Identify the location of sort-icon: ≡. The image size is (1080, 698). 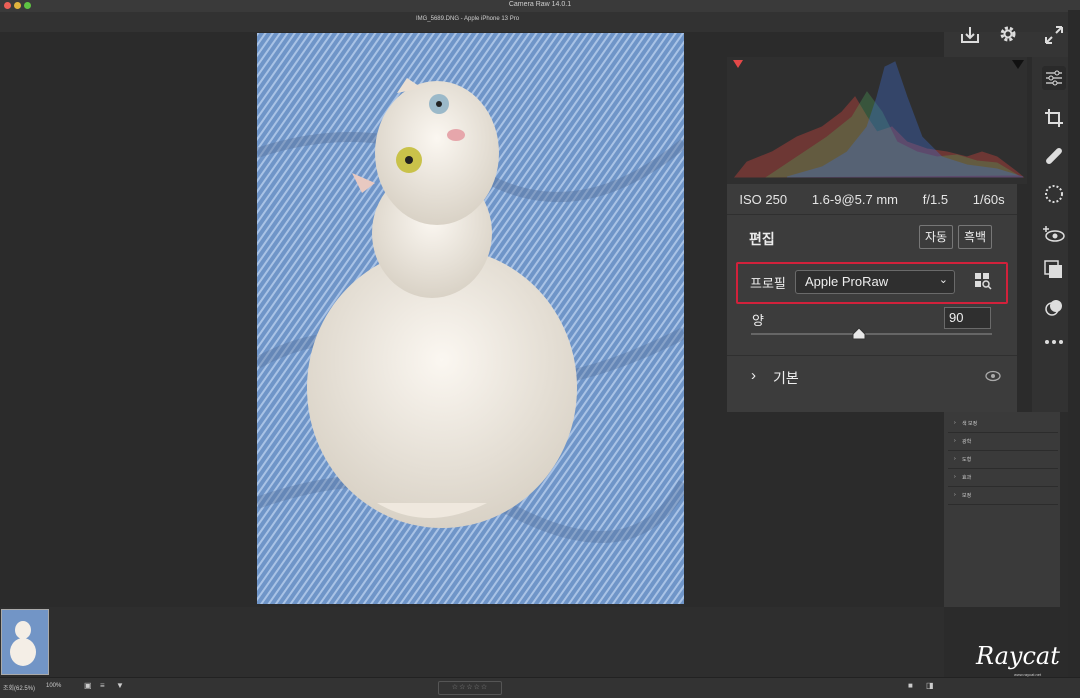
(102, 685).